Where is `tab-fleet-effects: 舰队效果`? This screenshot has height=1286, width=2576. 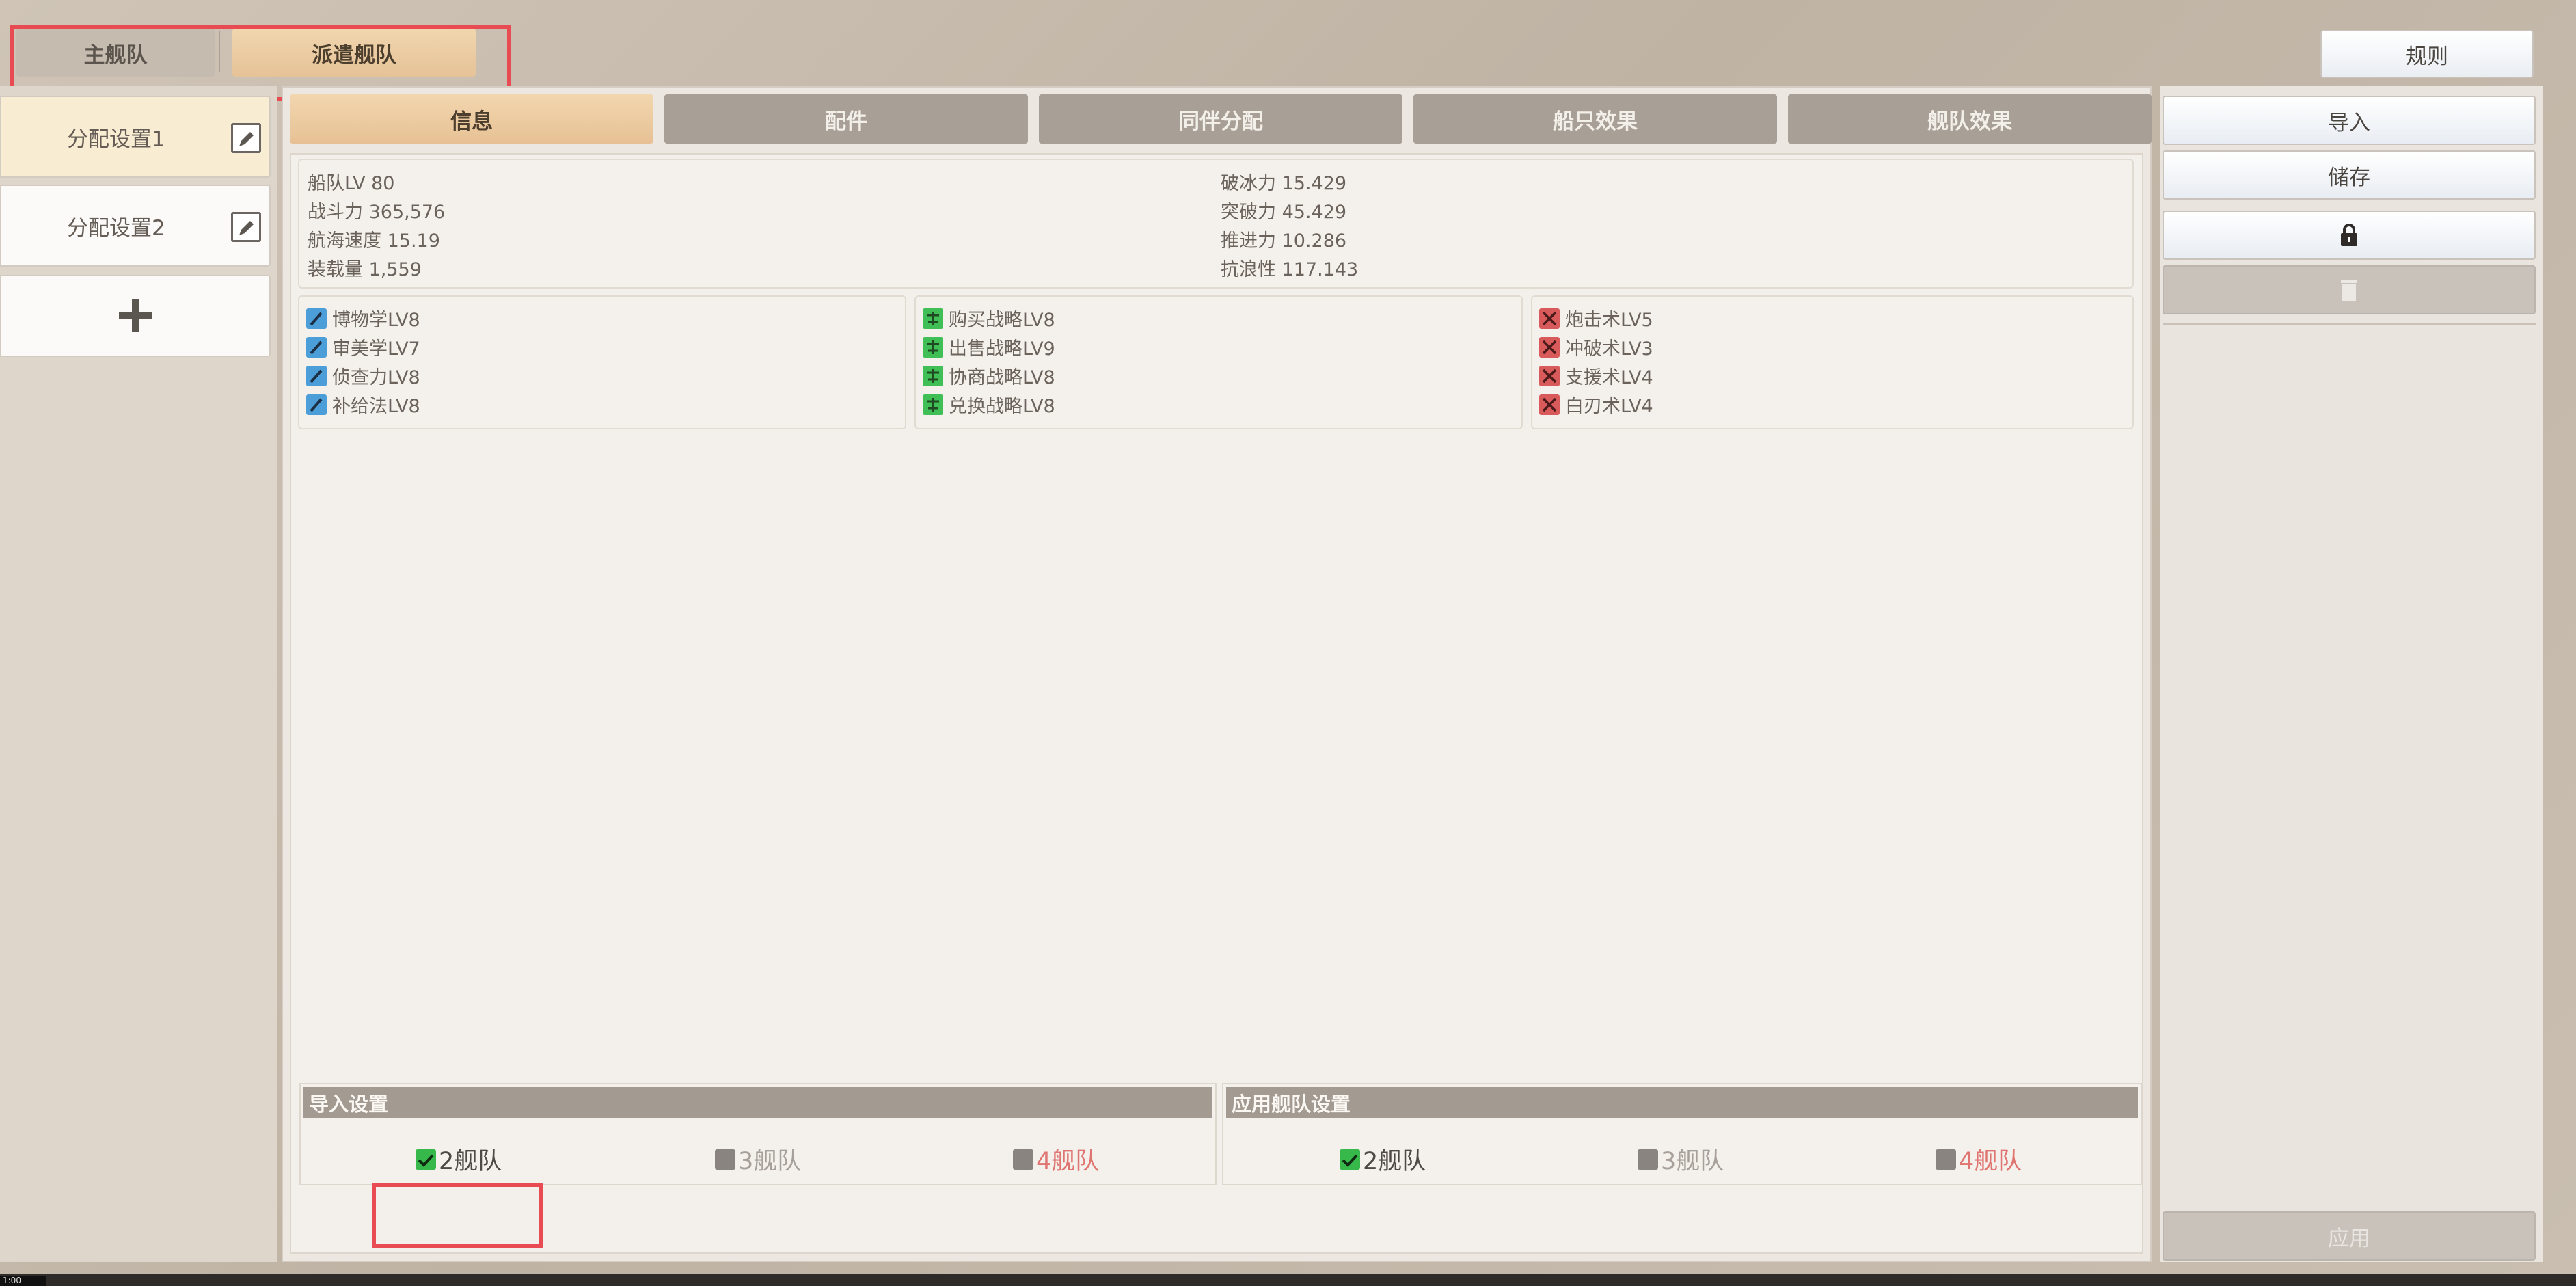
tab-fleet-effects: 舰队效果 is located at coordinates (1970, 119).